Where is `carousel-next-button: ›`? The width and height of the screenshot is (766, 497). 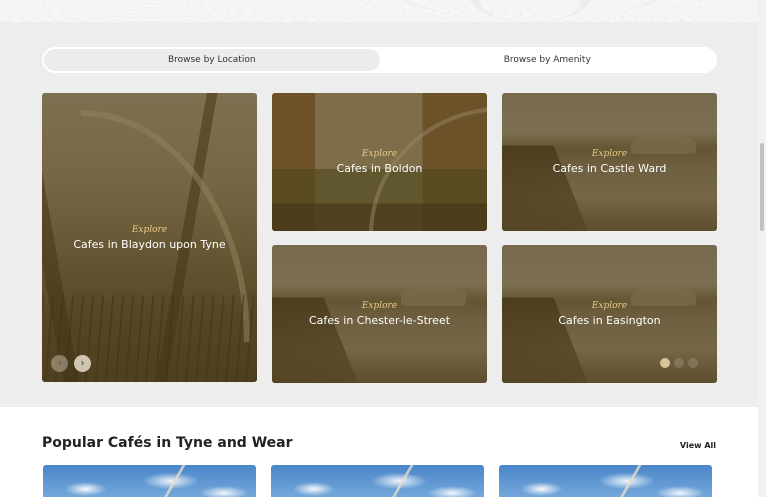
carousel-next-button: › is located at coordinates (82, 363).